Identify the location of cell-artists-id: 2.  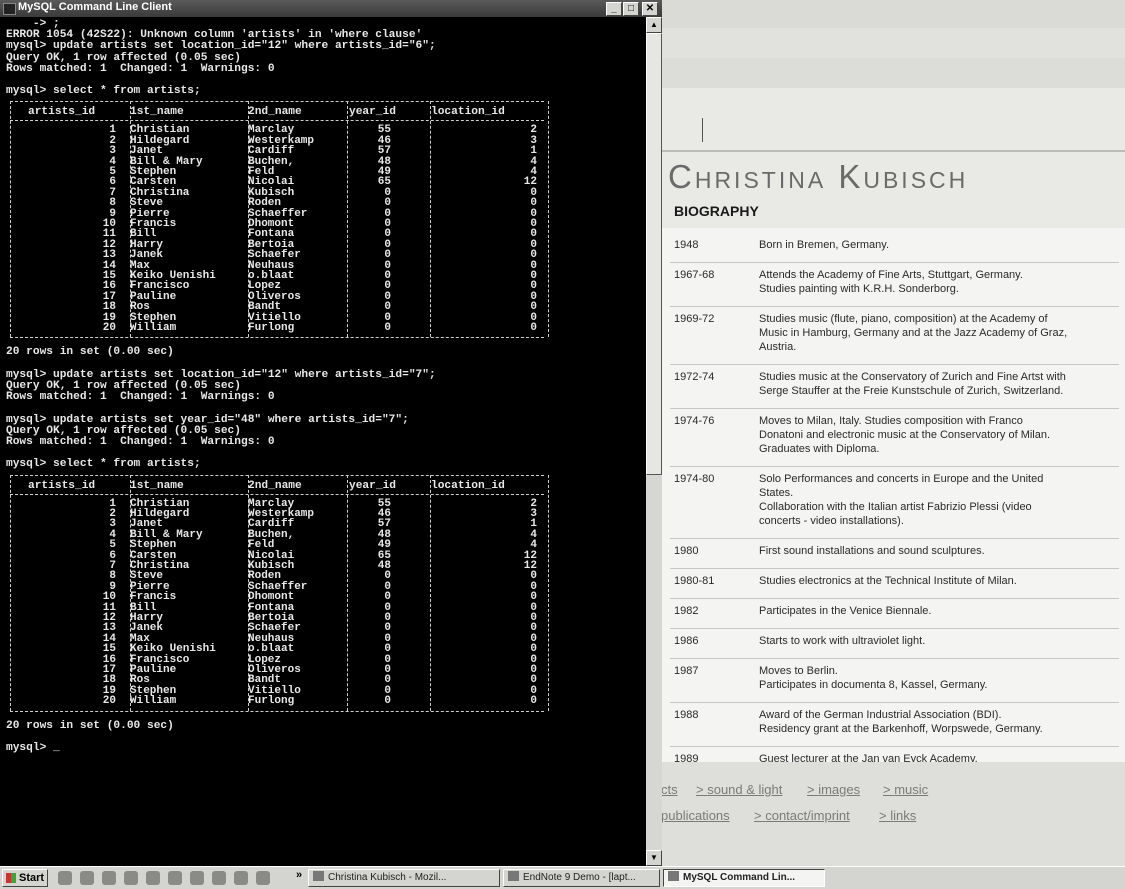
(112, 514).